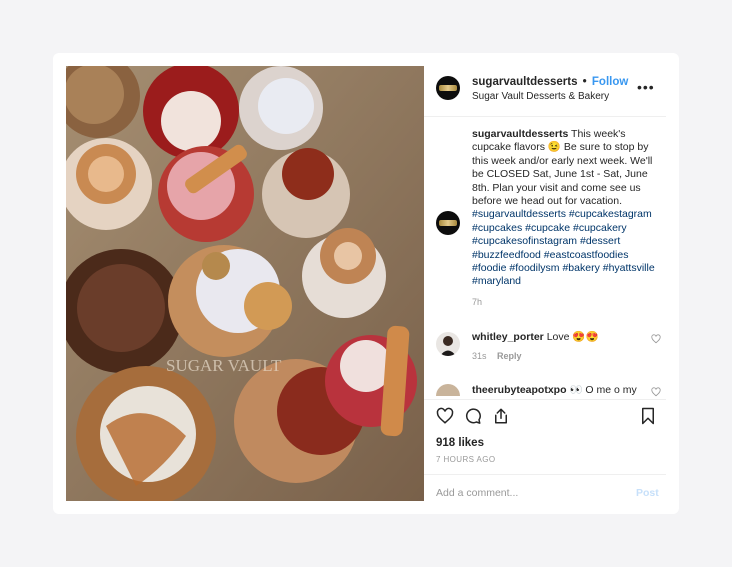 This screenshot has height=567, width=732. Describe the element at coordinates (572, 337) in the screenshot. I see `comment-text: Love 😍😍` at that location.